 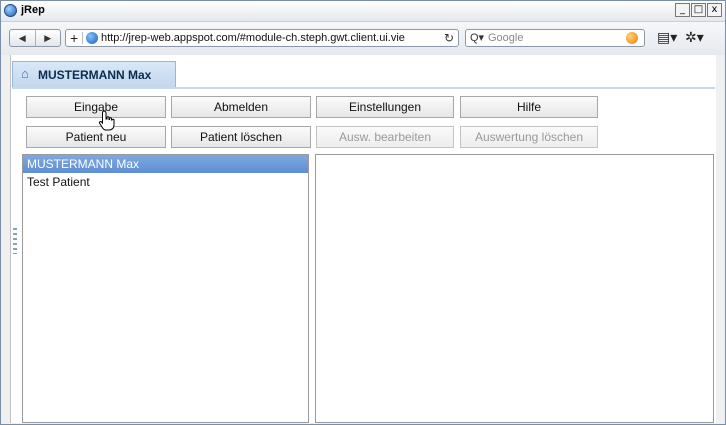 What do you see at coordinates (241, 107) in the screenshot?
I see `abmelden-button: Abmelden` at bounding box center [241, 107].